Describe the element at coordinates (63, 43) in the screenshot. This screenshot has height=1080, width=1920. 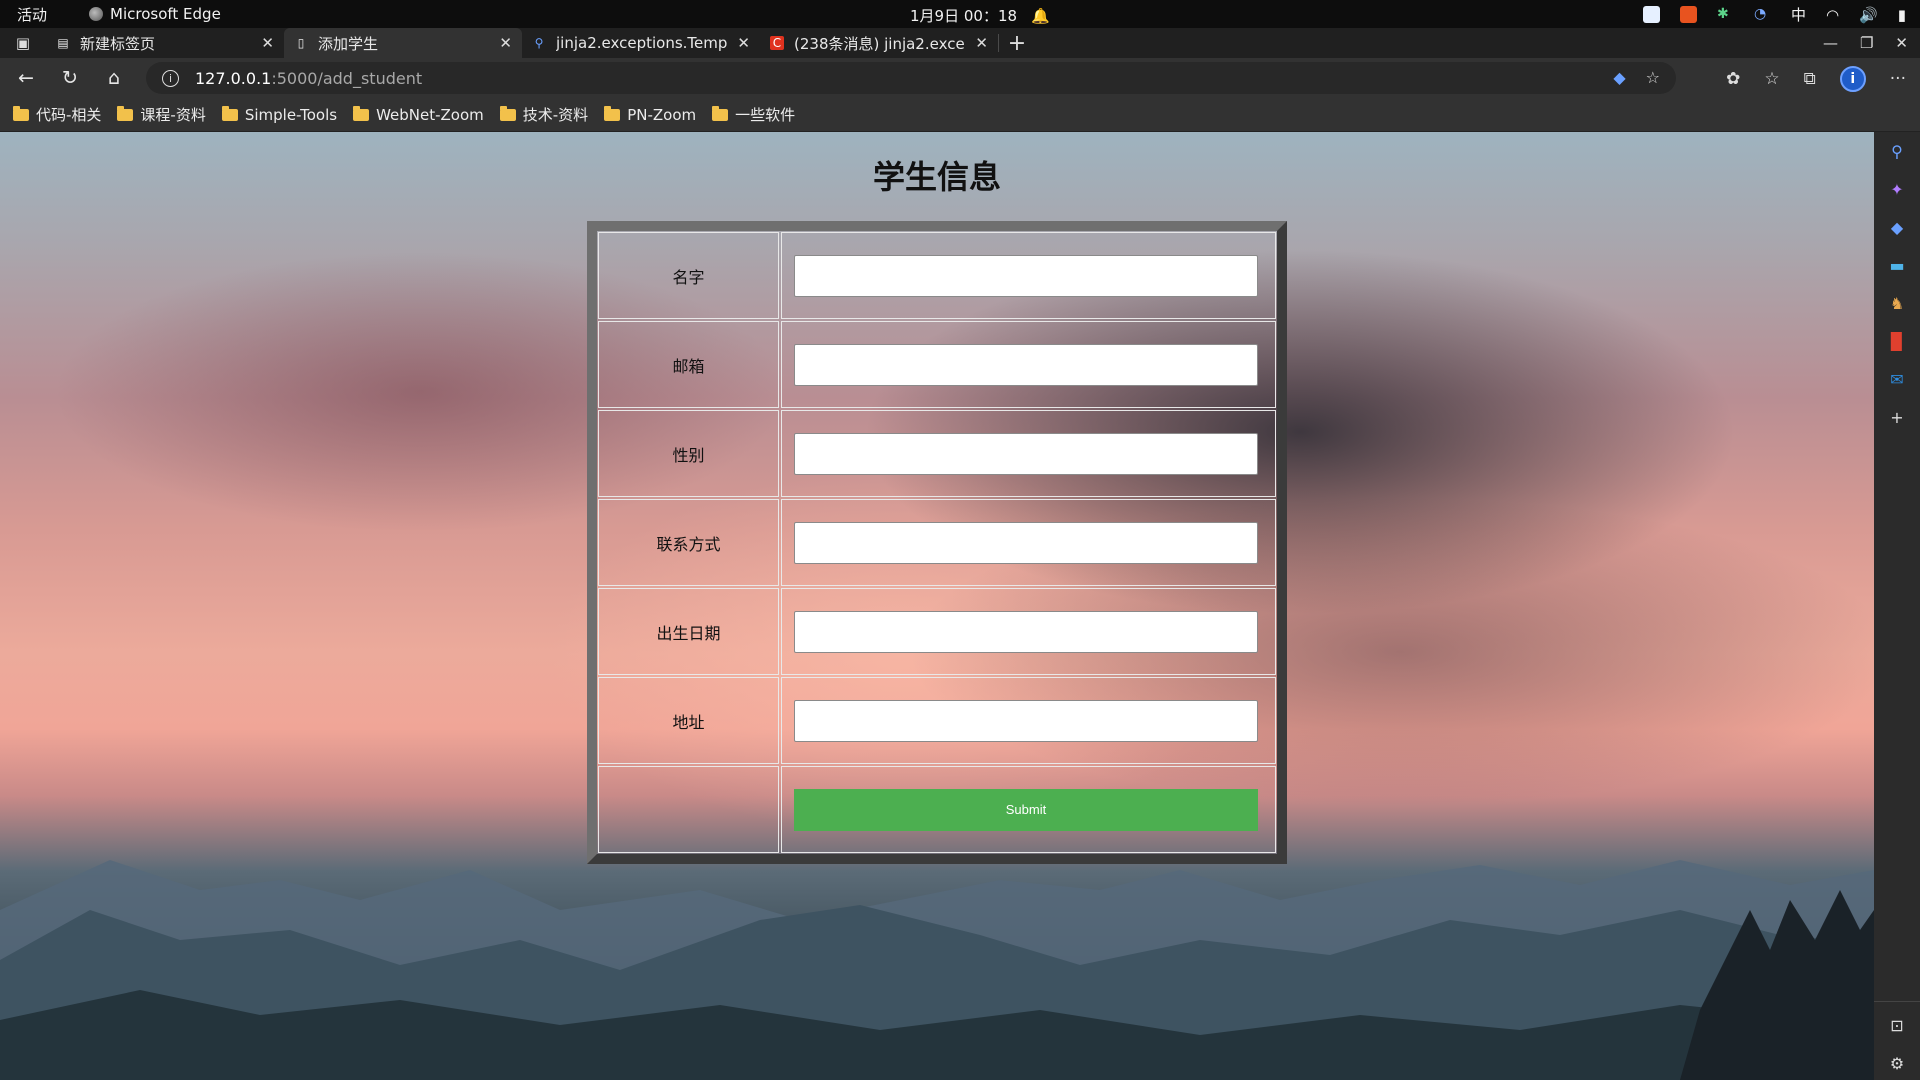
I see `newtab-icon: ▤` at that location.